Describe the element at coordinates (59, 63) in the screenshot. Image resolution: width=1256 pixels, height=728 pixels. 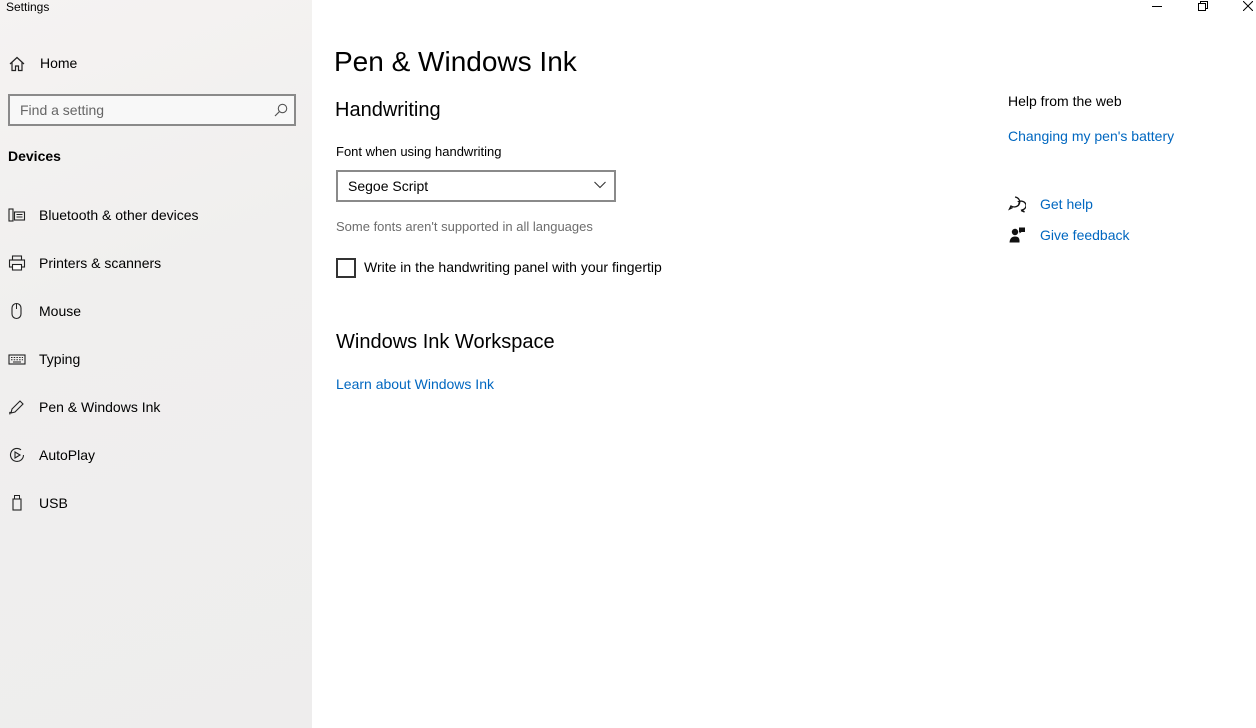
I see `sidebar-item-label: Home` at that location.